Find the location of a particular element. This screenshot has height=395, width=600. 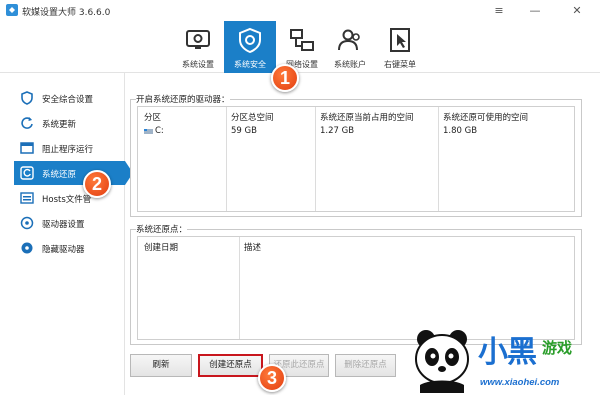

tab-label: 系统账户 is located at coordinates (350, 64).